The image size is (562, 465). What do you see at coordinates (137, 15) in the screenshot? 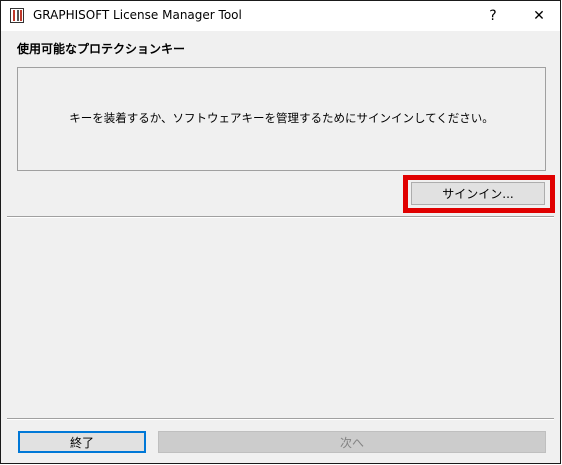
I see `window-title: GRAPHISOFT License Manager Tool` at bounding box center [137, 15].